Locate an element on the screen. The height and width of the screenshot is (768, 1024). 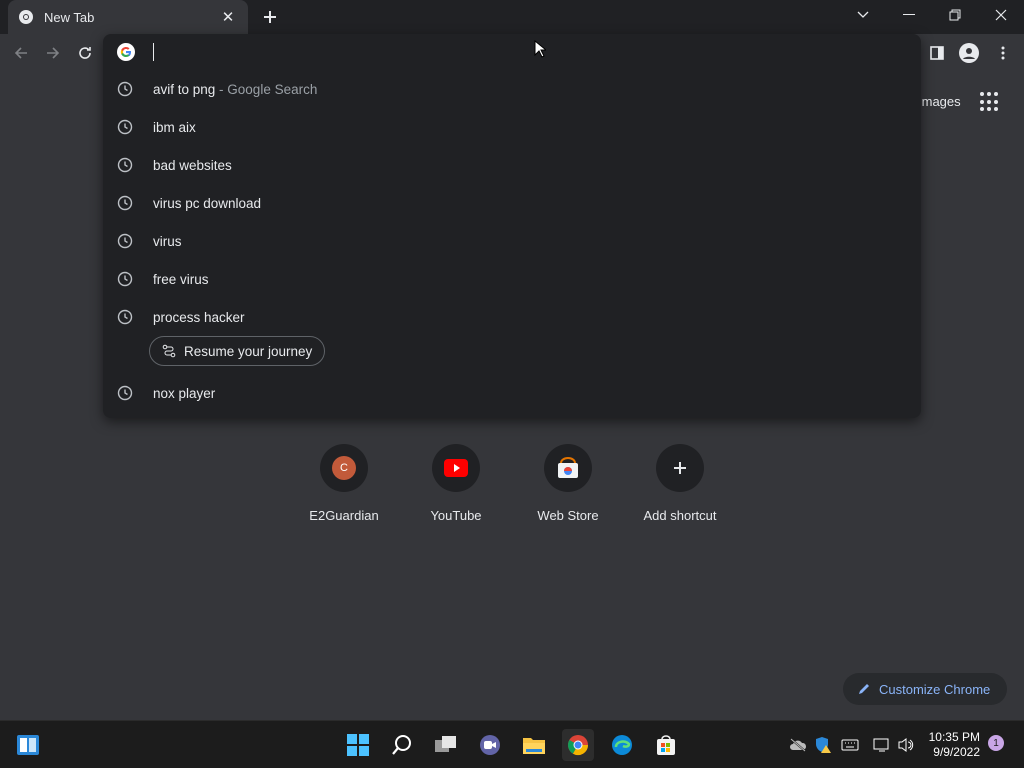
side-panel-button is located at coordinates (937, 53).